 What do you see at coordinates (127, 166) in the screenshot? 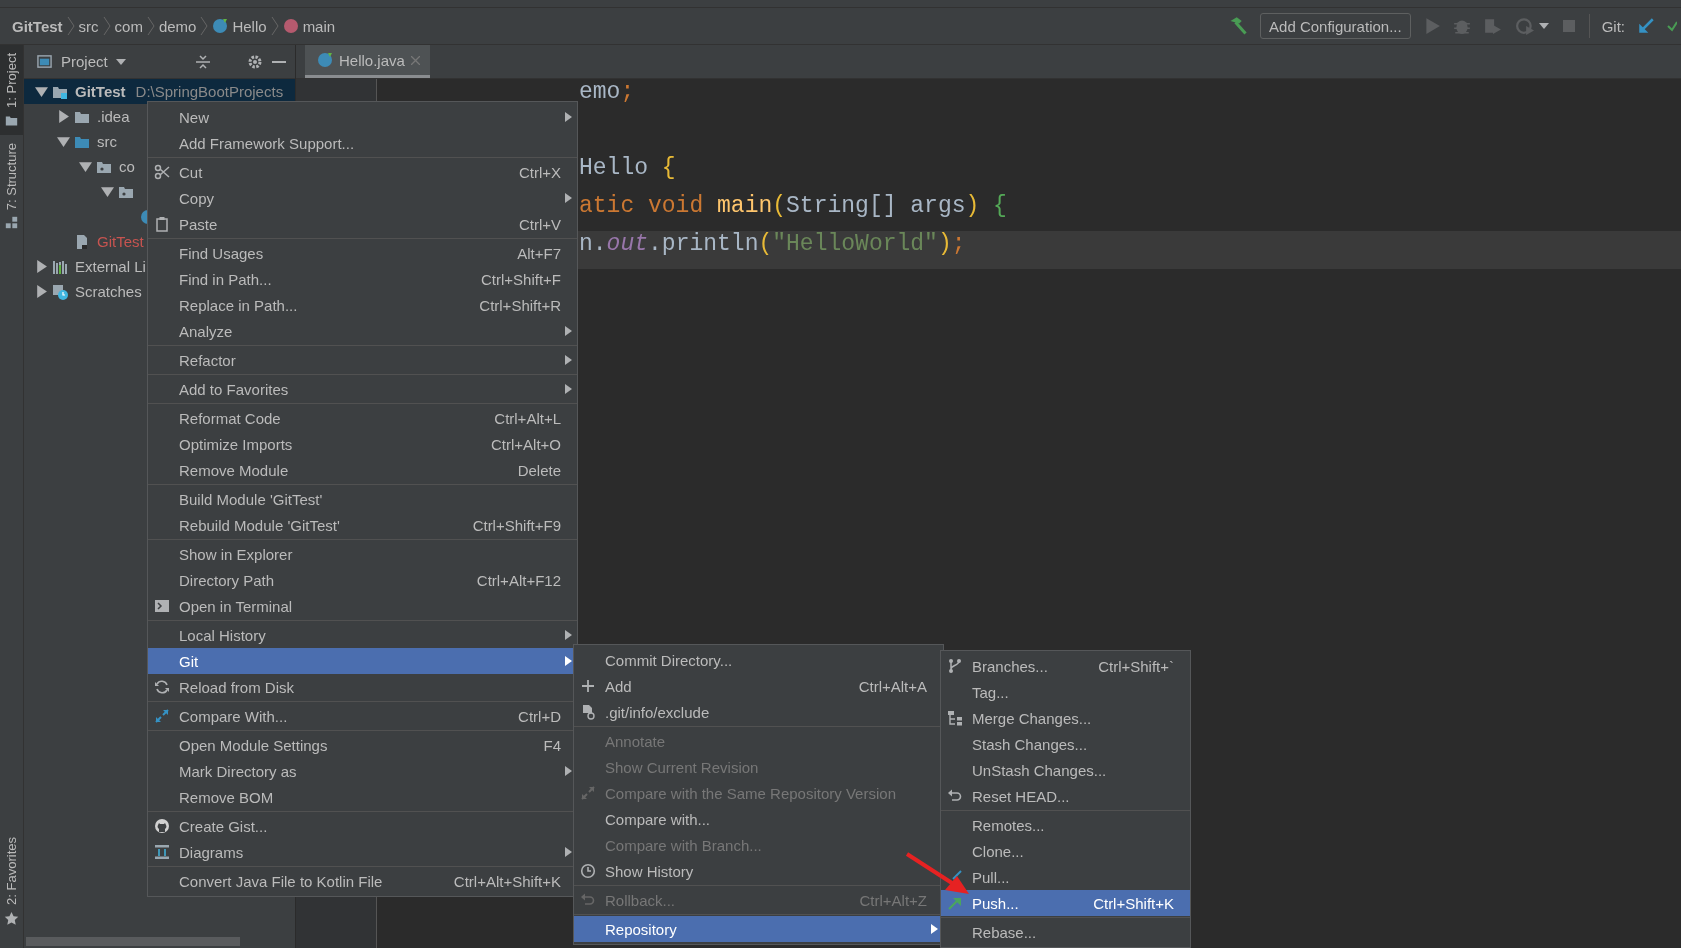
I see `tree-item-label: co` at bounding box center [127, 166].